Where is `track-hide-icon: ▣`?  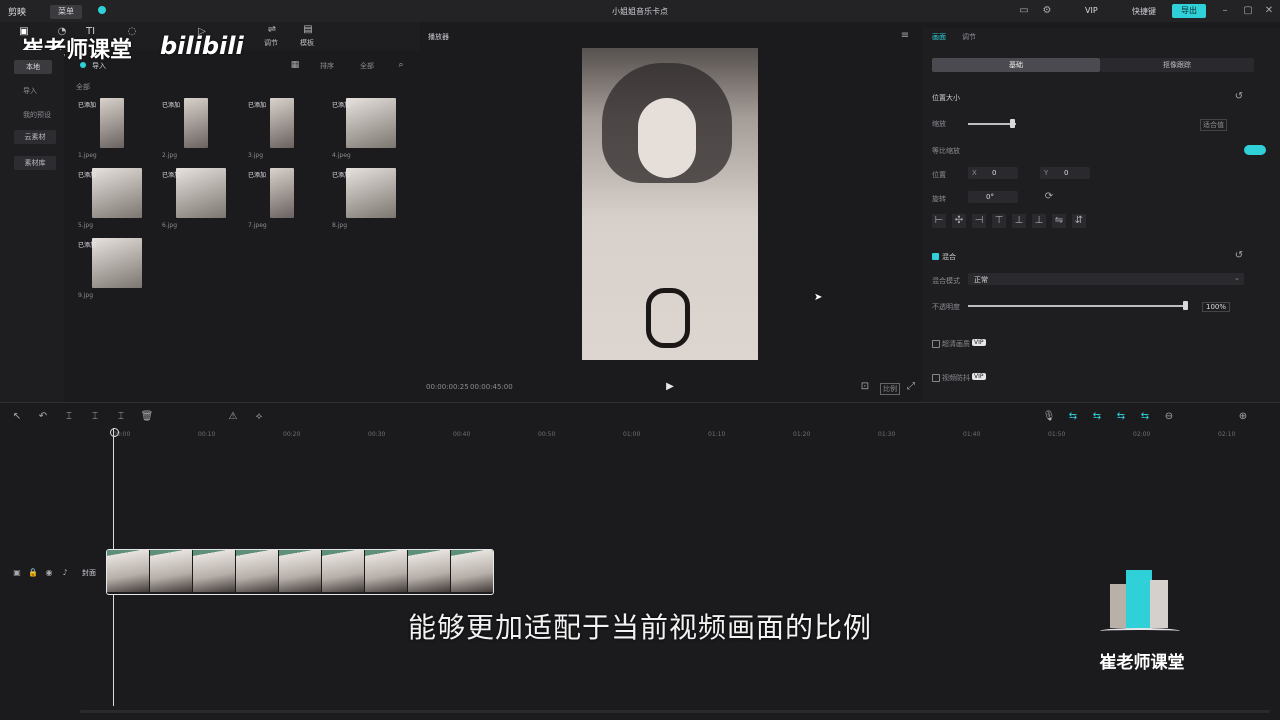 track-hide-icon: ▣ is located at coordinates (17, 573).